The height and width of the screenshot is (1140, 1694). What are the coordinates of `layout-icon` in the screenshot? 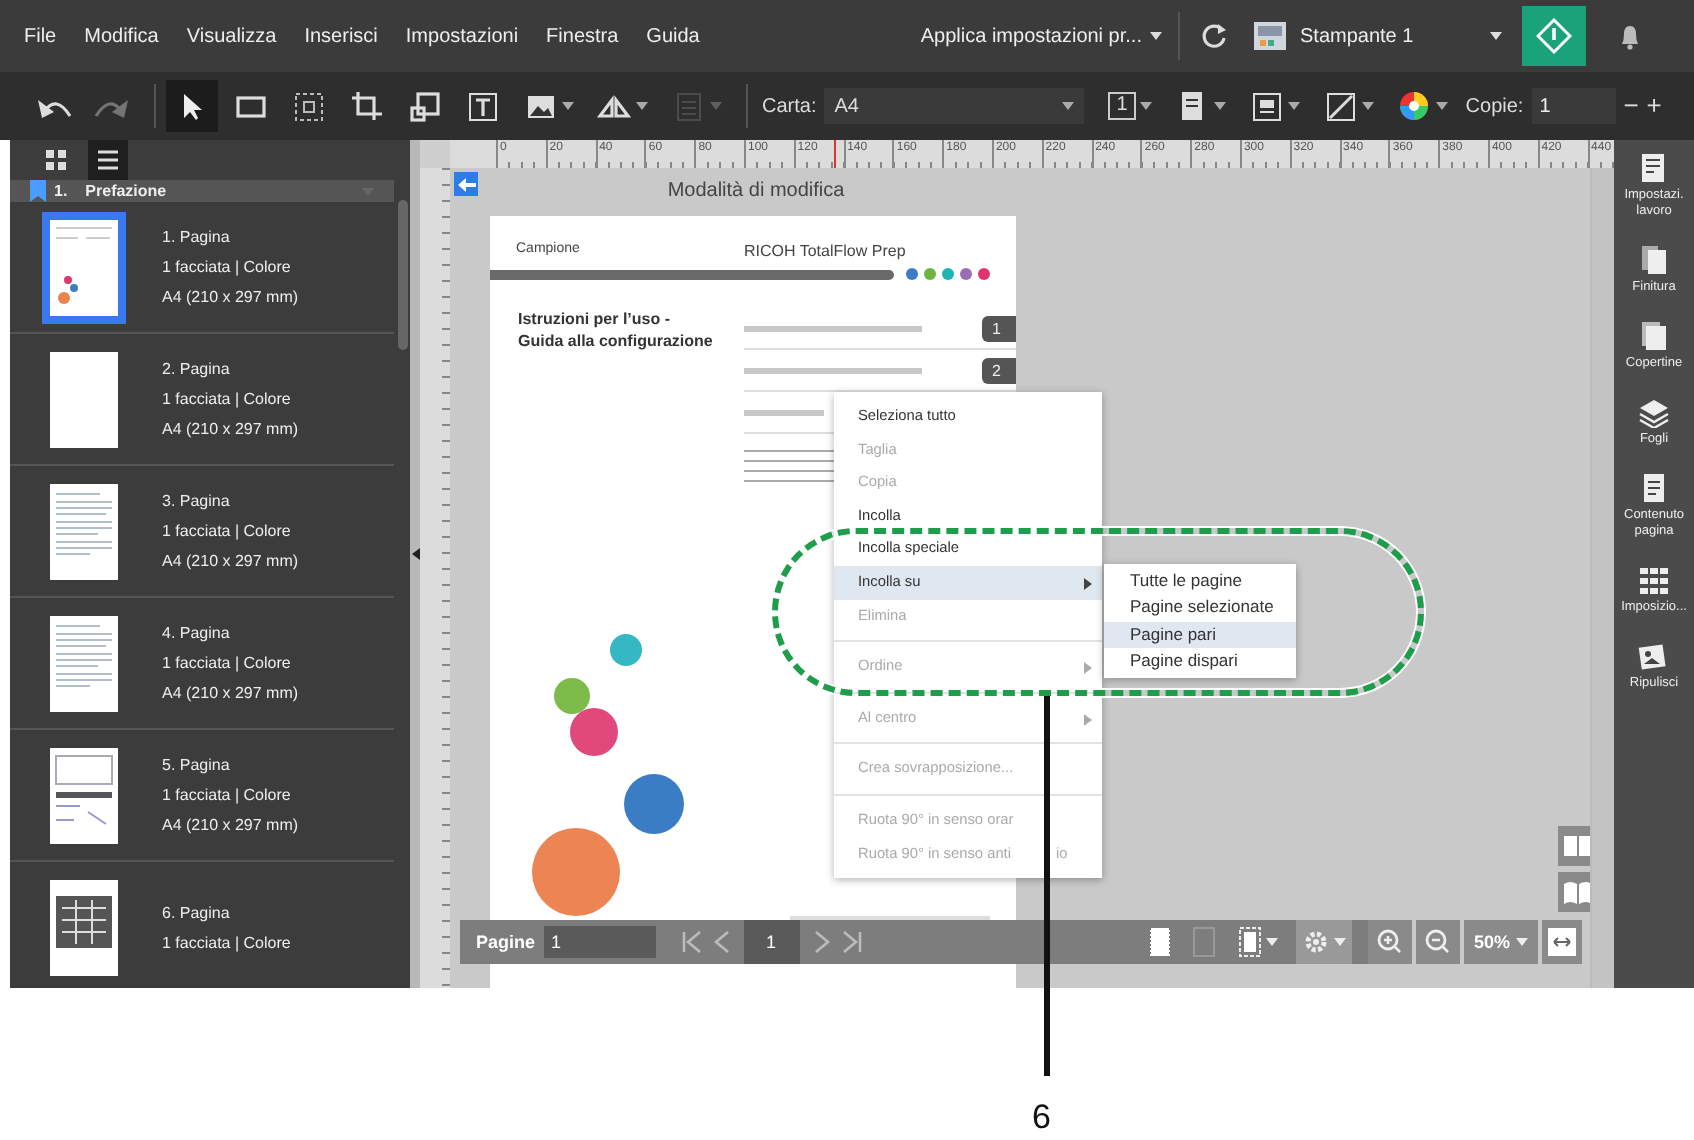 It's located at (1265, 106).